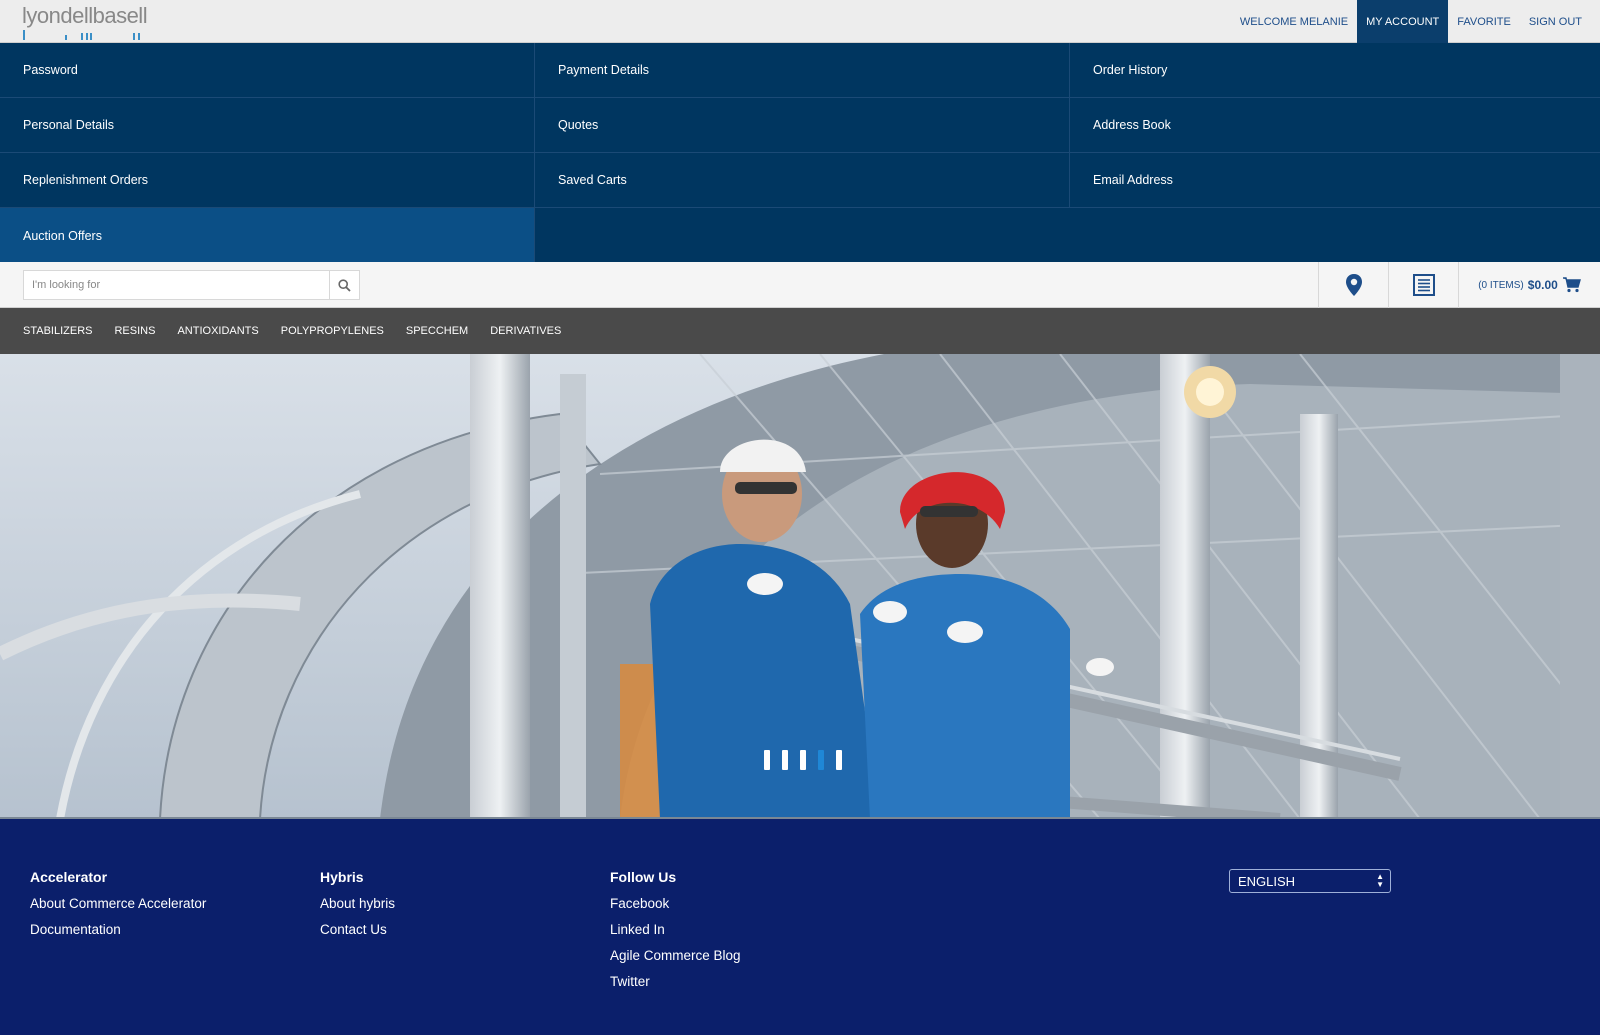  Describe the element at coordinates (1571, 285) in the screenshot. I see `cart-icon` at that location.